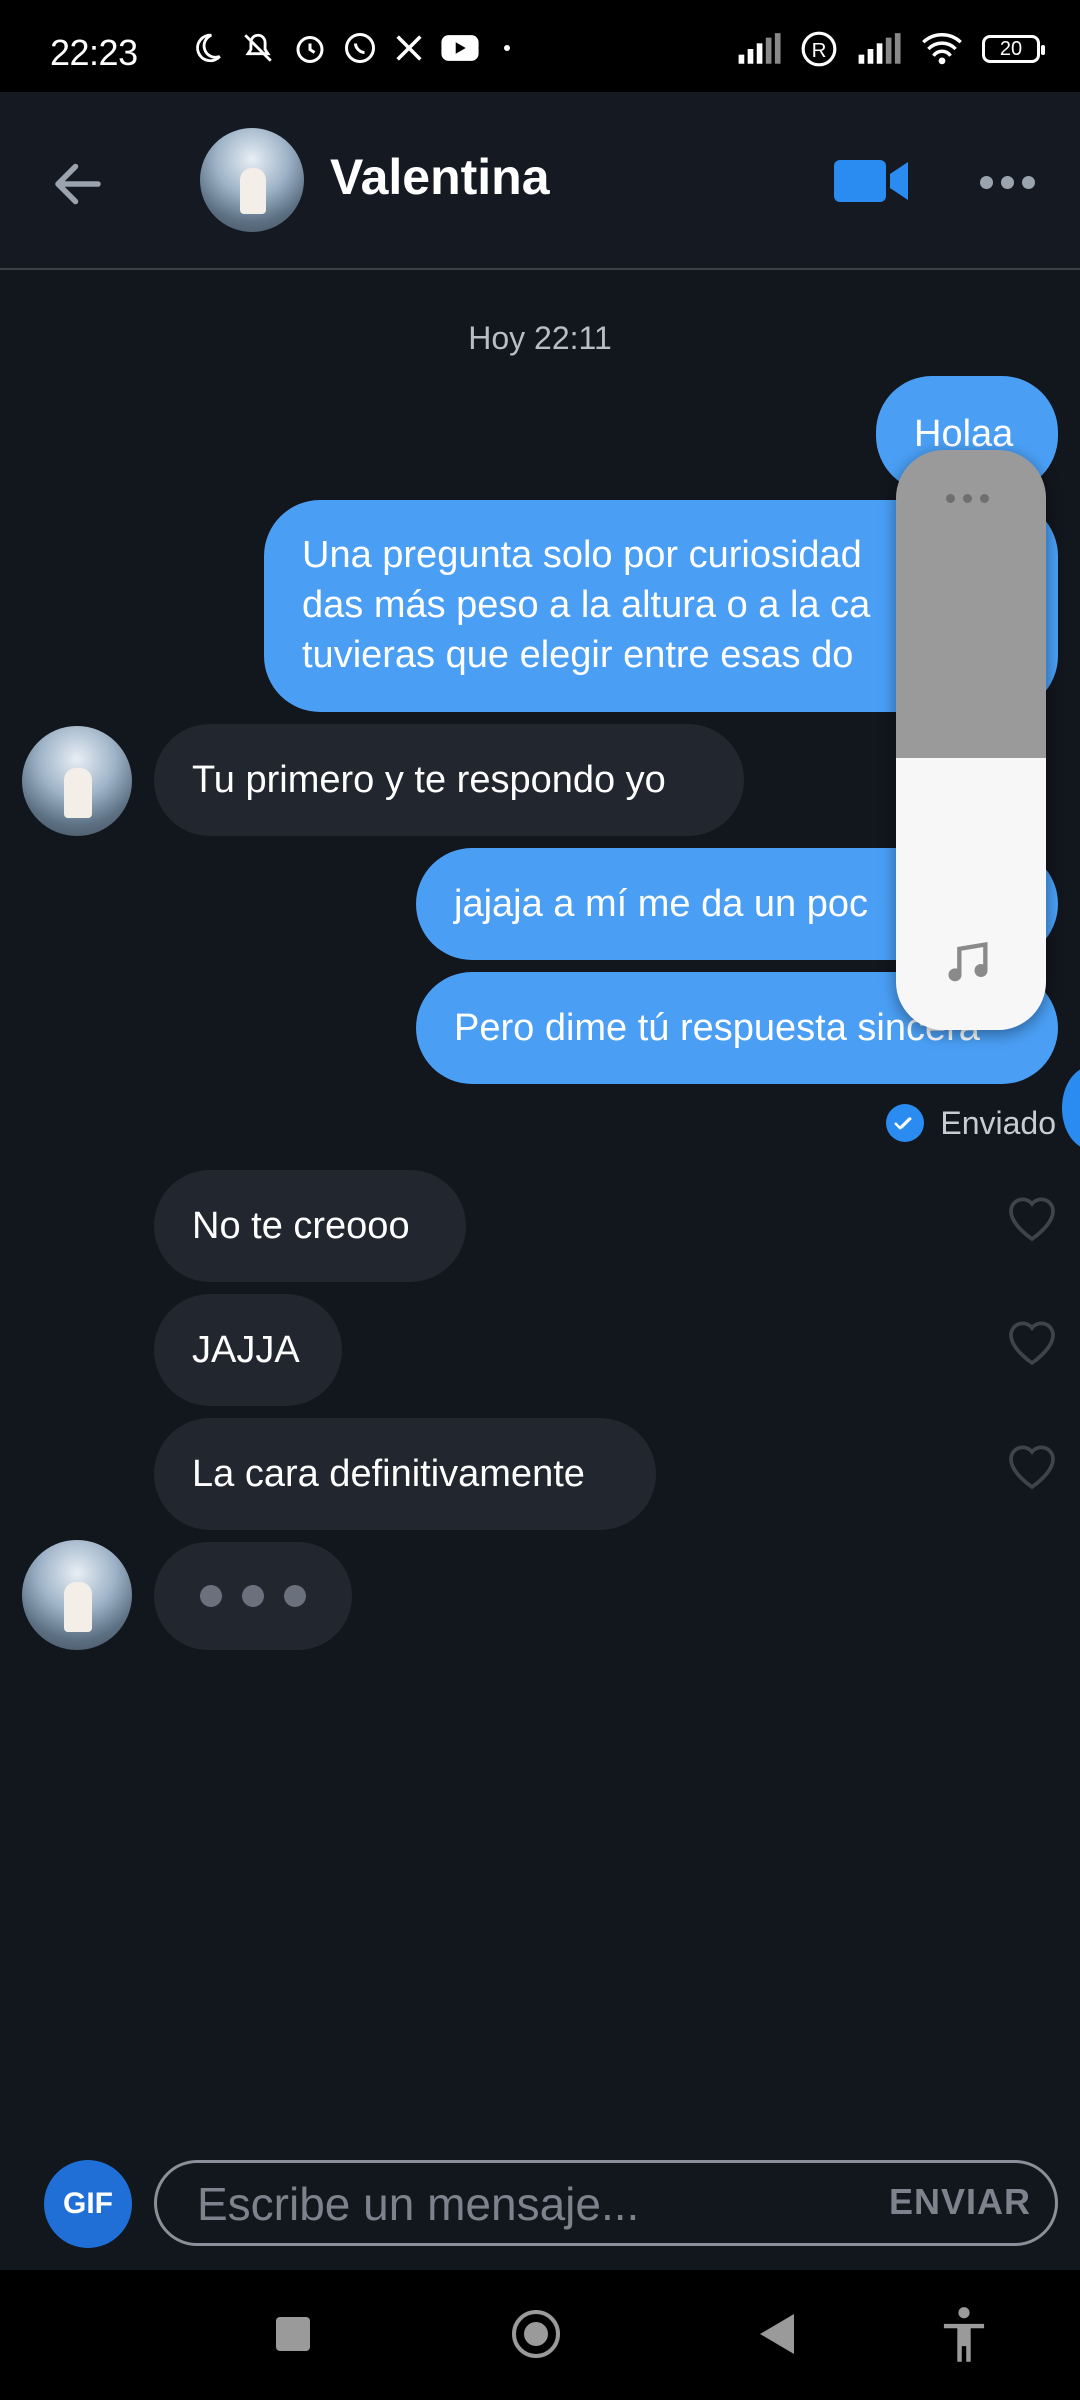 This screenshot has height=2400, width=1080. I want to click on back-arrow-icon, so click(78, 184).